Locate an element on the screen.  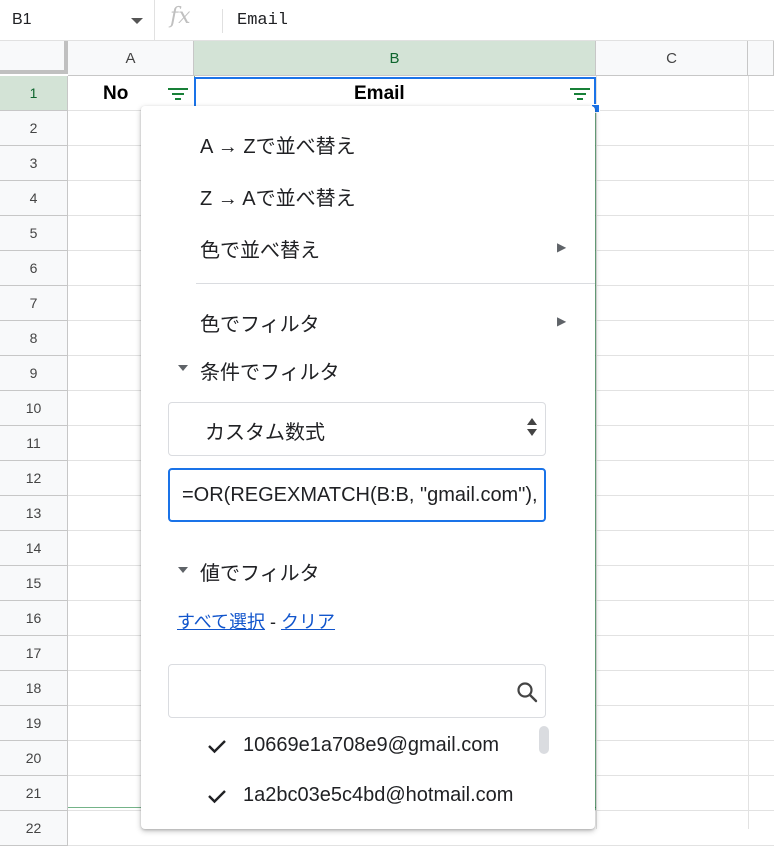
value-list-item: 10669e1a708e9@gmail.com is located at coordinates (368, 748).